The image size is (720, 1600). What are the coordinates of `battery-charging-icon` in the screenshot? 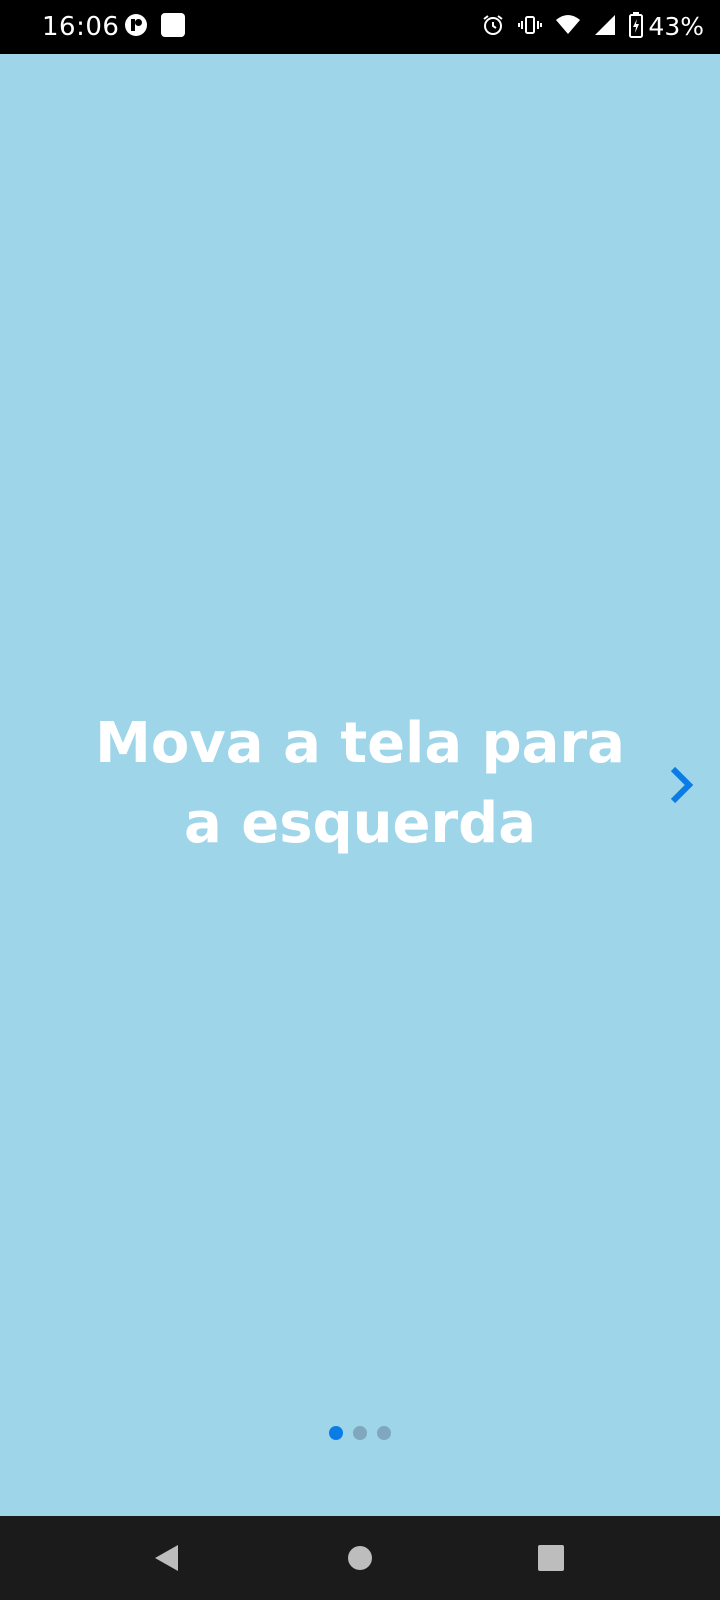 It's located at (636, 27).